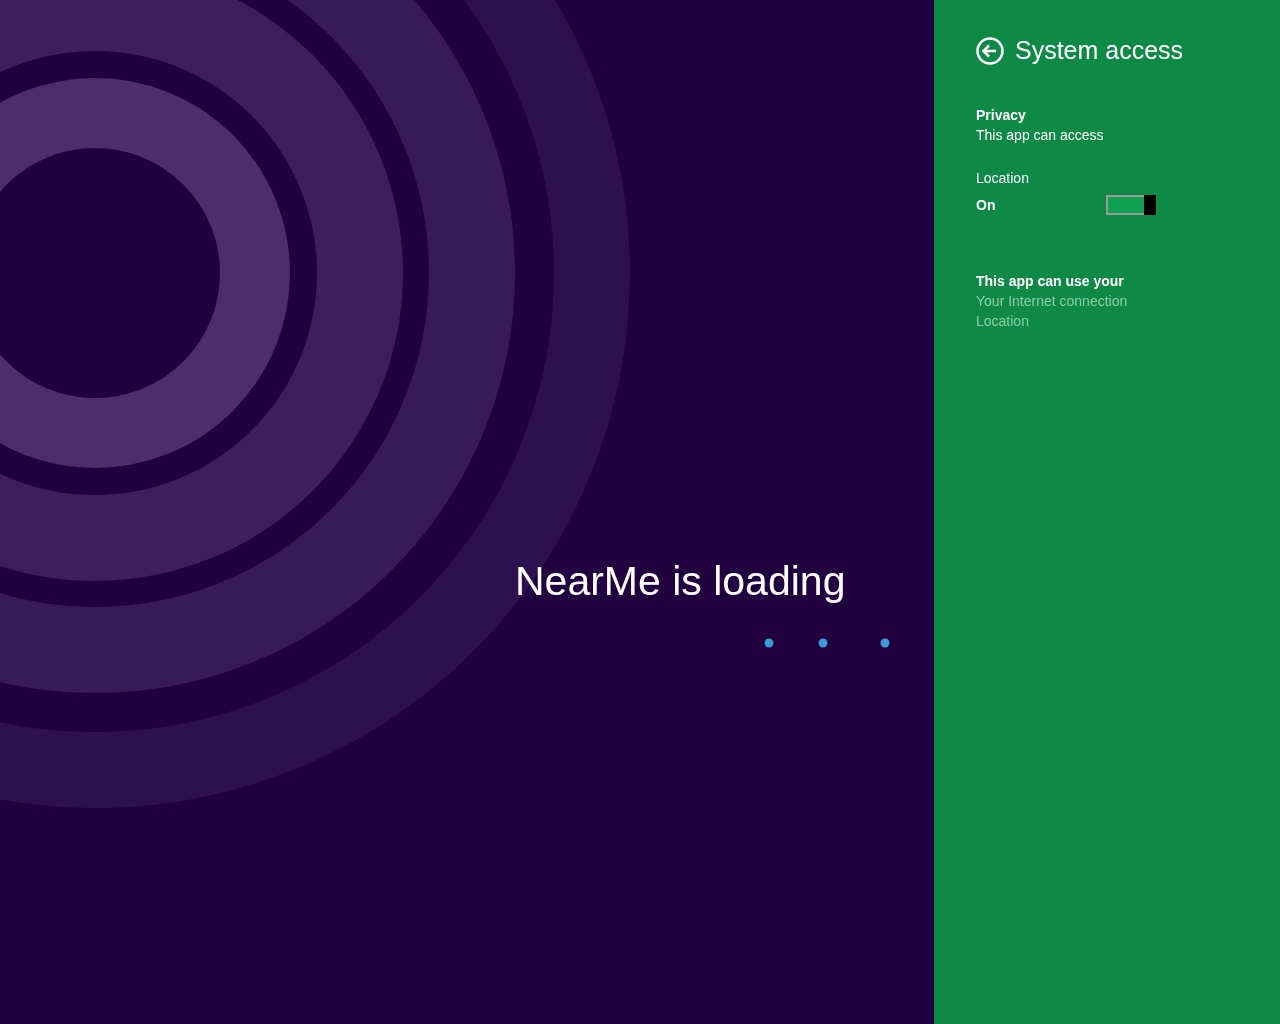 The image size is (1280, 1024). Describe the element at coordinates (1040, 135) in the screenshot. I see `section-subtitle: This app can access` at that location.